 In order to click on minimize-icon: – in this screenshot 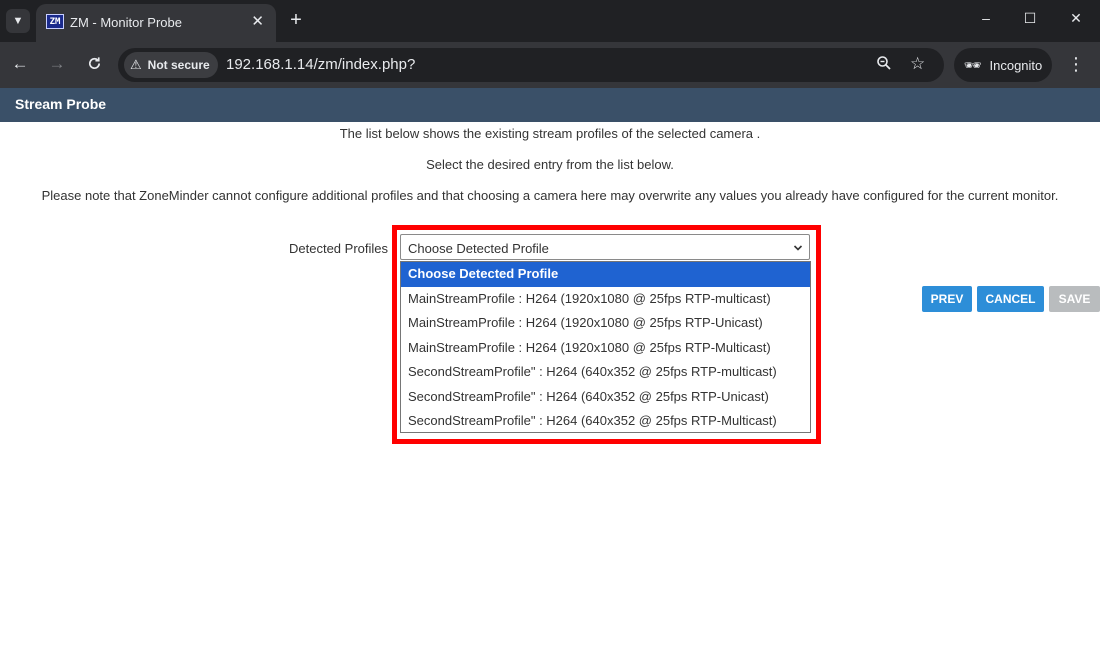, I will do `click(986, 18)`.